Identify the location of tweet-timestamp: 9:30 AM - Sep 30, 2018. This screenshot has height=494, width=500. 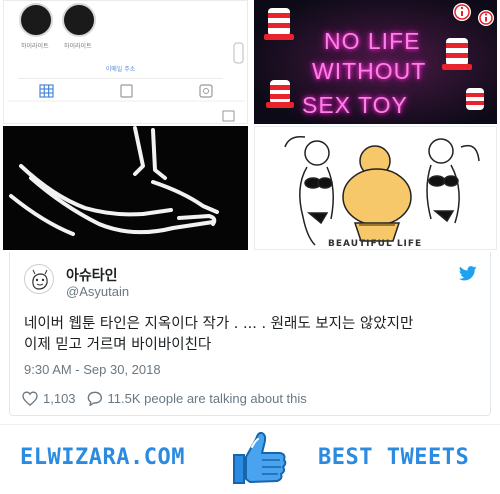
(92, 369).